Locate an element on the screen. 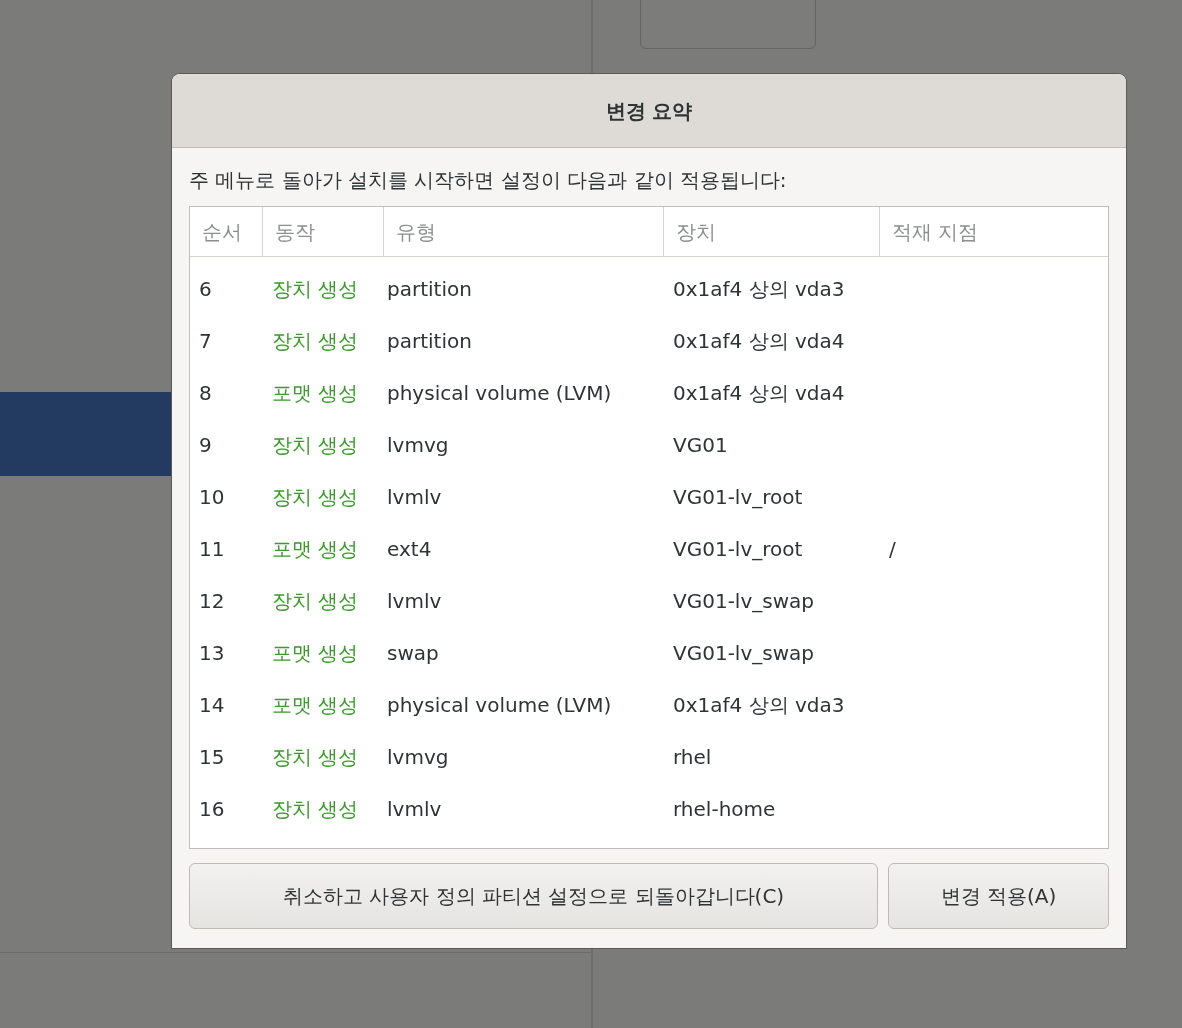  table-cell: ext4 is located at coordinates (409, 549).